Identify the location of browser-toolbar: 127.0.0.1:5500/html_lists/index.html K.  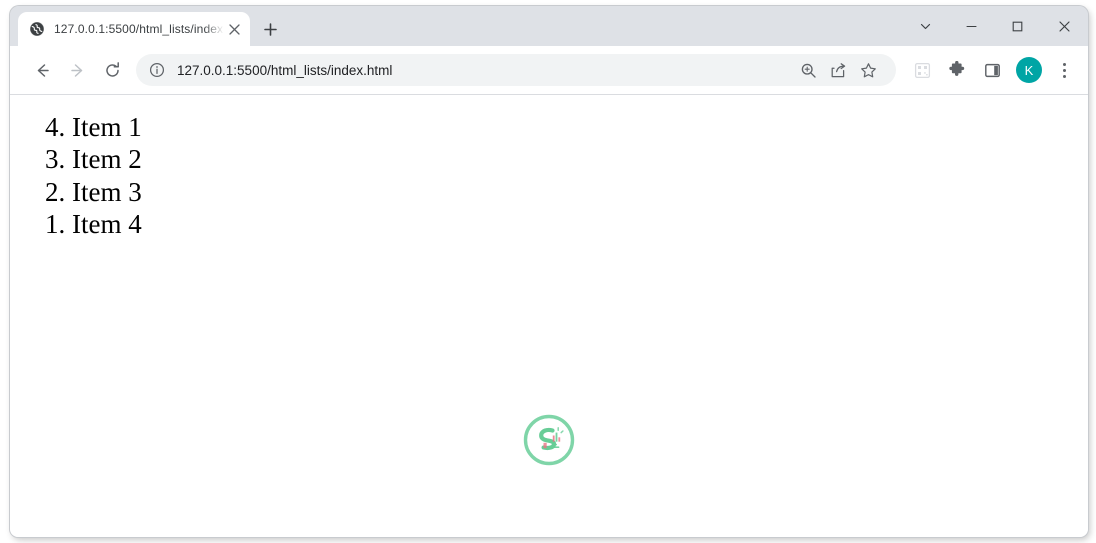
(549, 70).